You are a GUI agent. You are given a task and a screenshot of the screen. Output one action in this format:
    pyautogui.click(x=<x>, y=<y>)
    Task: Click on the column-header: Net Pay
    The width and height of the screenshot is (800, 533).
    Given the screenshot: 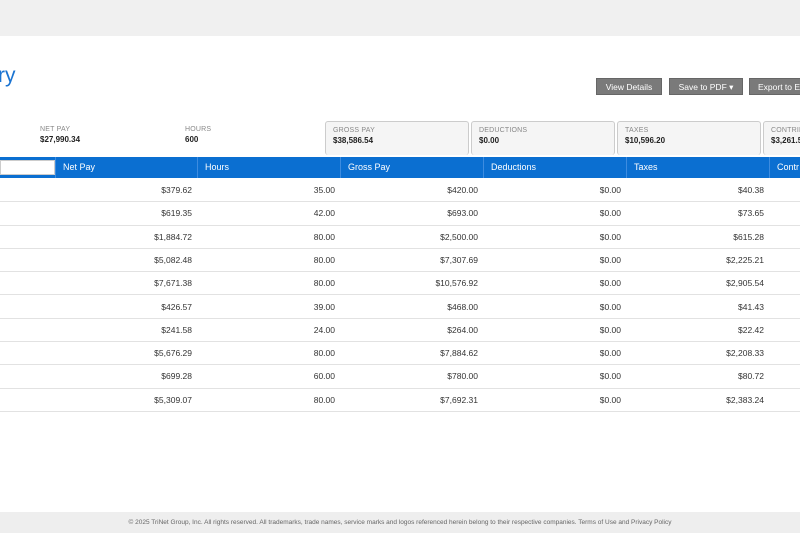 What is the action you would take?
    pyautogui.click(x=126, y=167)
    